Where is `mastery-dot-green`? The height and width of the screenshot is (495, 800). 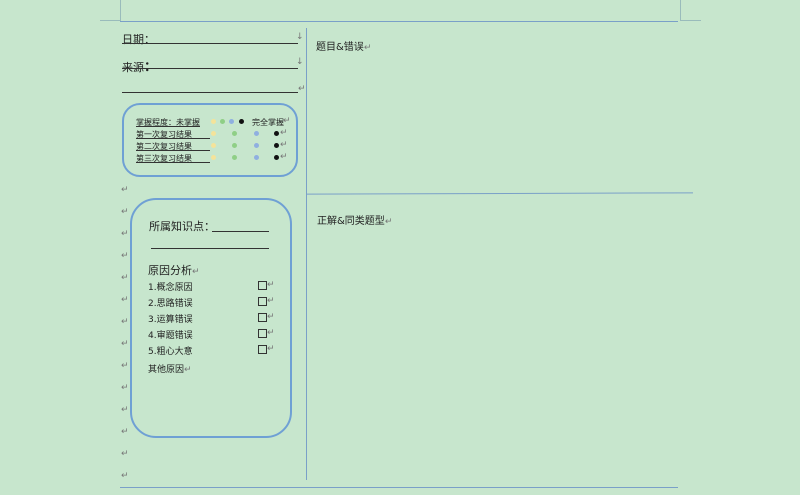 mastery-dot-green is located at coordinates (222, 121).